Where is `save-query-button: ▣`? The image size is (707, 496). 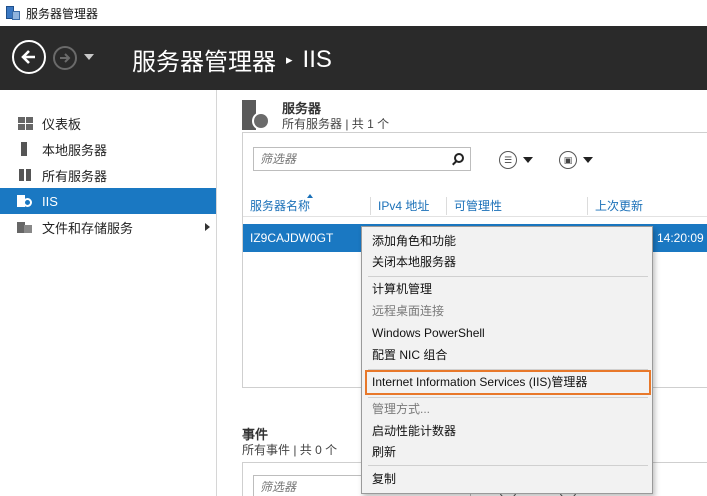
save-query-button: ▣ is located at coordinates (576, 160).